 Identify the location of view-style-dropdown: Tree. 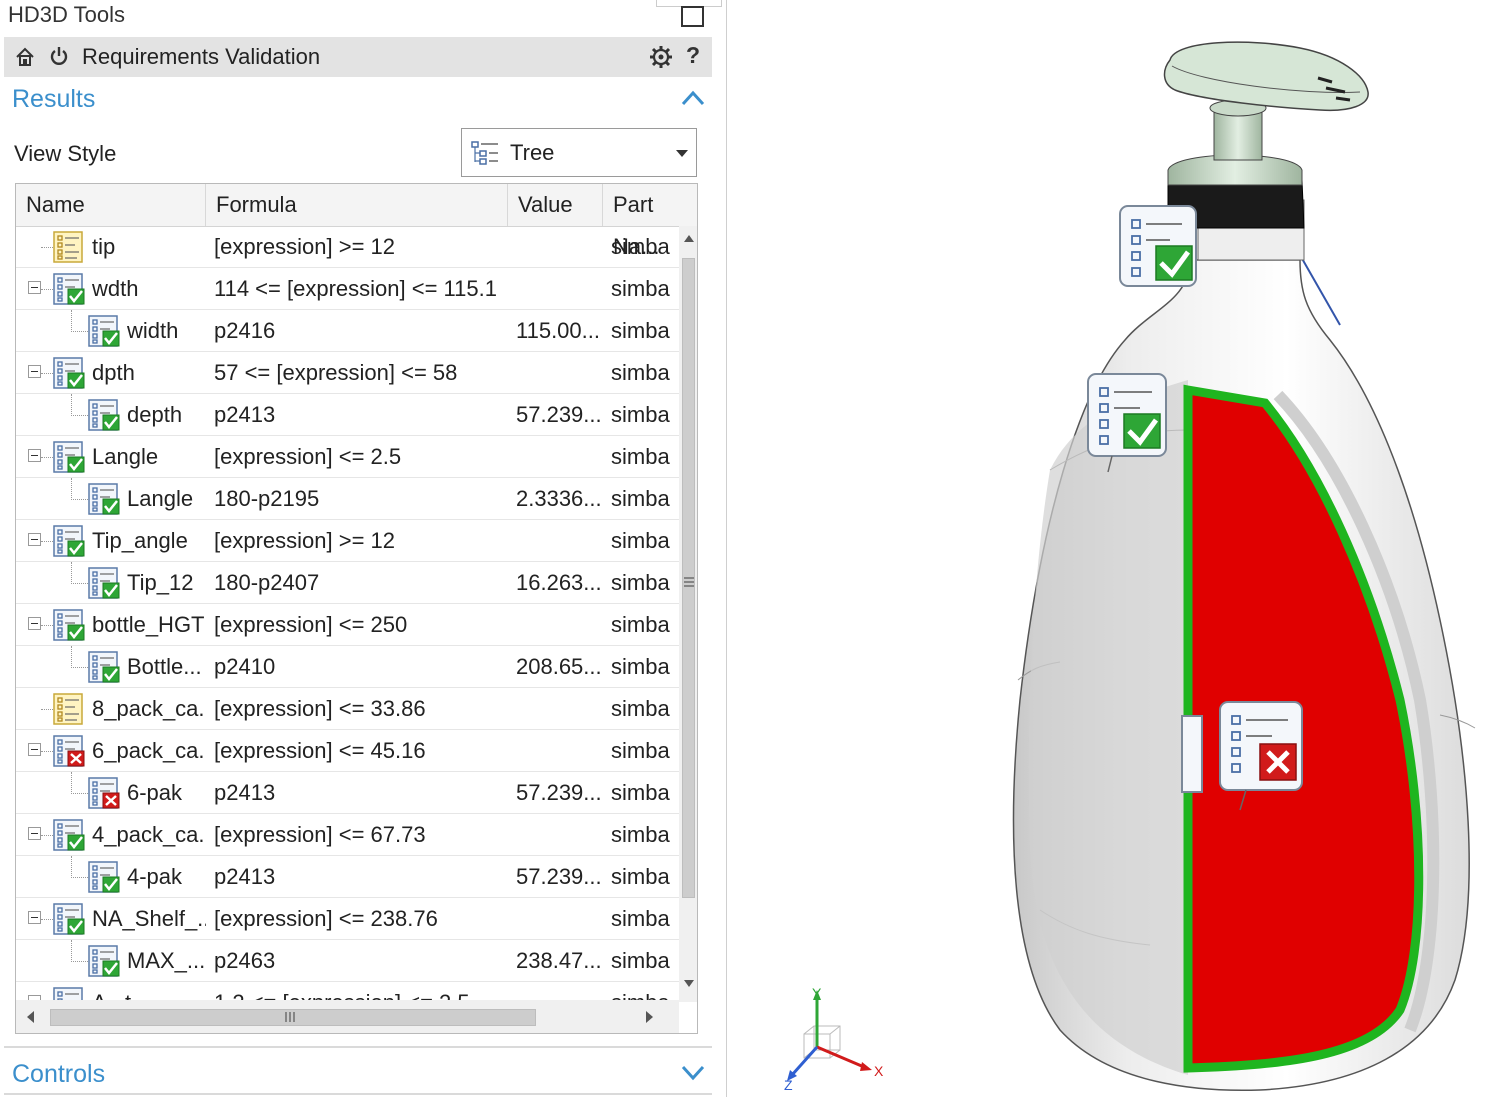
(579, 152).